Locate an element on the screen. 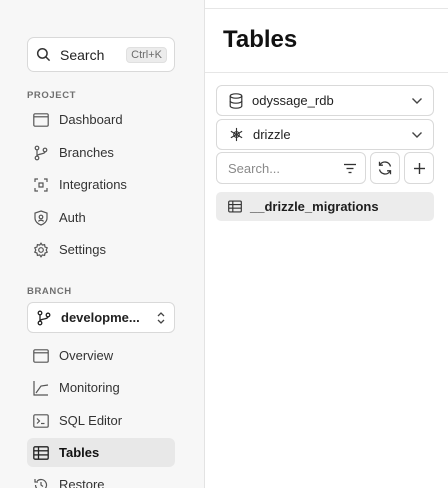 This screenshot has width=448, height=488. schema-icon is located at coordinates (236, 134).